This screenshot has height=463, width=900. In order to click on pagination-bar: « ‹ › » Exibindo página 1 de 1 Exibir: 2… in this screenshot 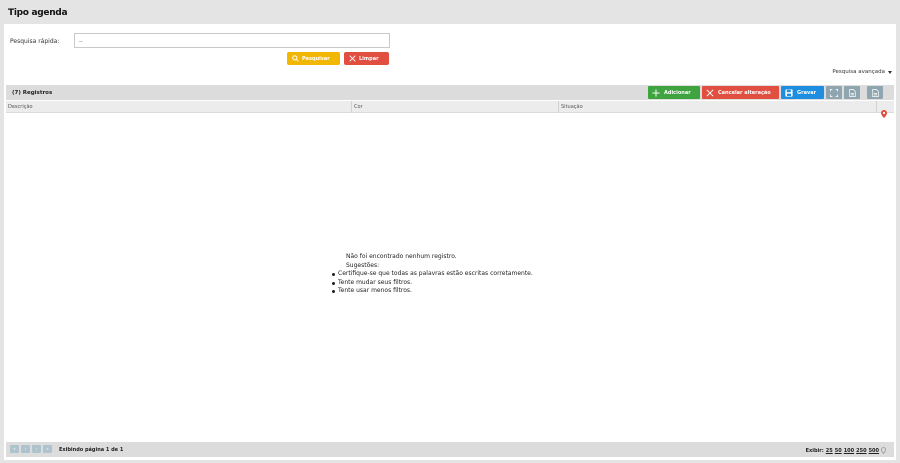, I will do `click(450, 449)`.